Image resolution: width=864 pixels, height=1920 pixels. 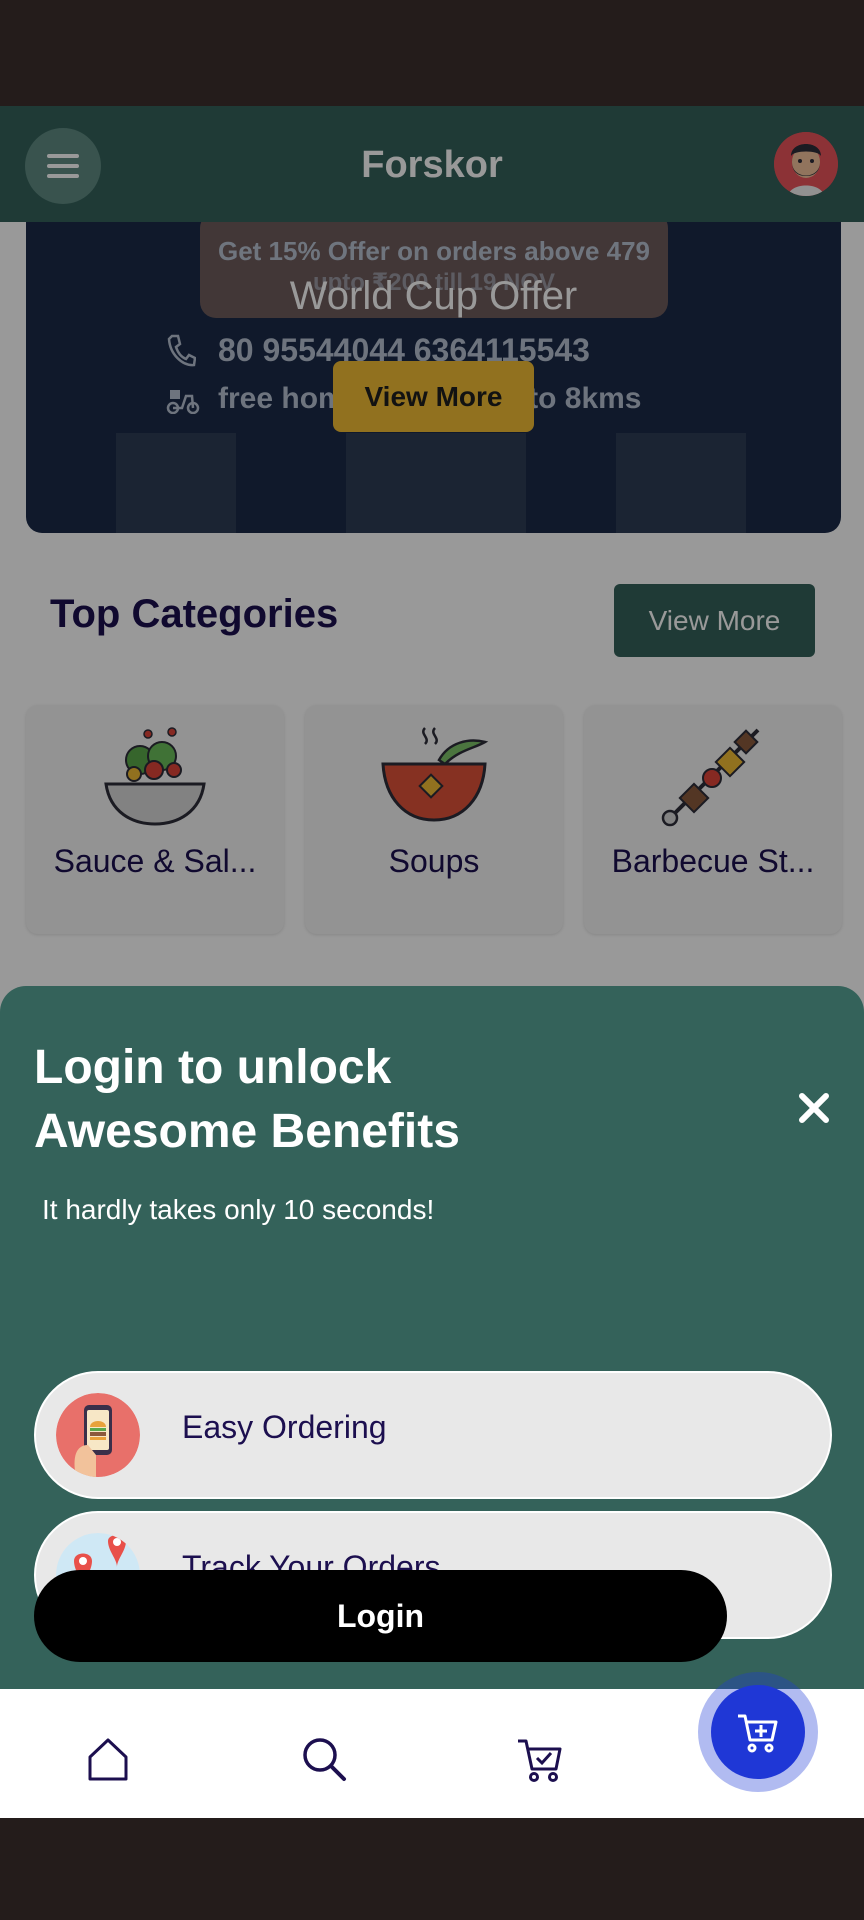 I want to click on login-sheet-subtitle: It hardly takes only 10 seconds!, so click(x=238, y=1209).